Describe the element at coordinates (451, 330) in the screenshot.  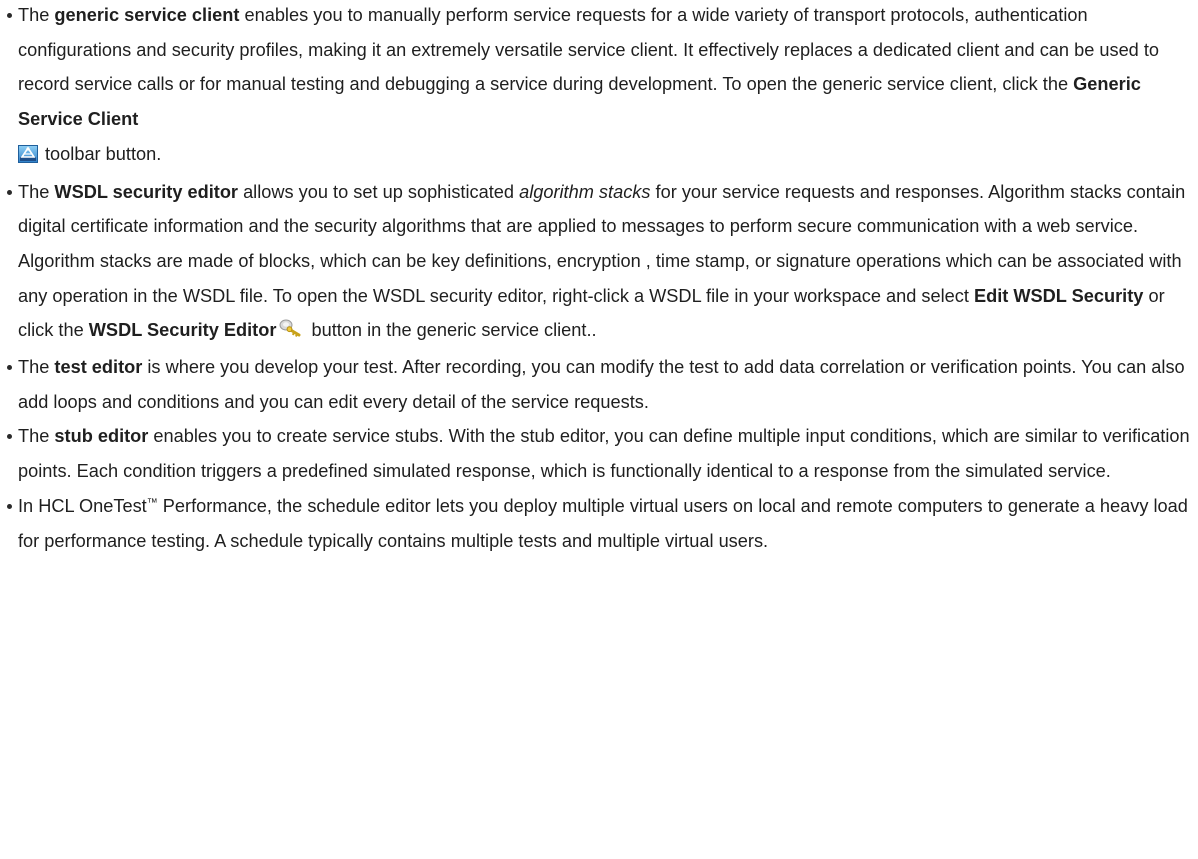
I see `item-text: button in the generic service client..` at that location.